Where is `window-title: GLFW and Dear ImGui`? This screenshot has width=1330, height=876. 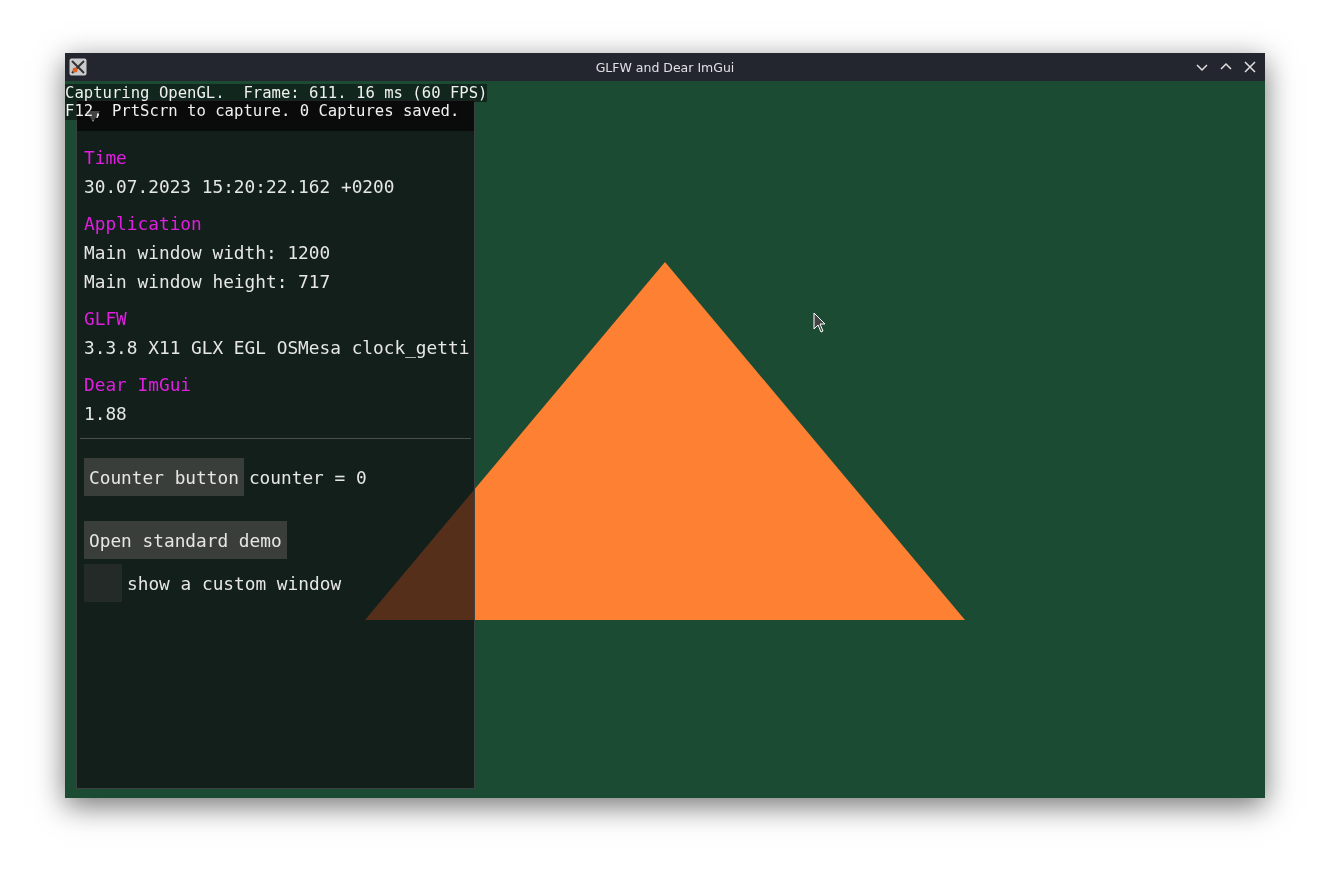
window-title: GLFW and Dear ImGui is located at coordinates (665, 67).